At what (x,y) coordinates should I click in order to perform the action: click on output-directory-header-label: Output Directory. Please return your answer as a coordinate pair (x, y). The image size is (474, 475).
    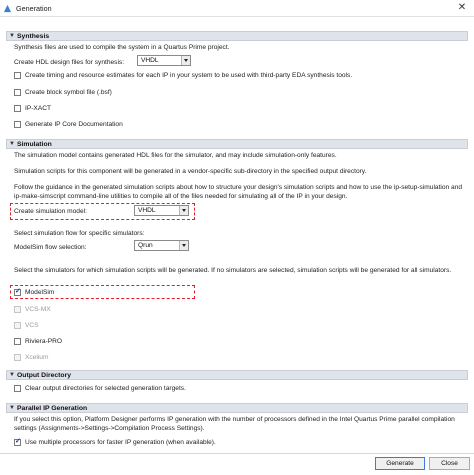
    Looking at the image, I should click on (44, 375).